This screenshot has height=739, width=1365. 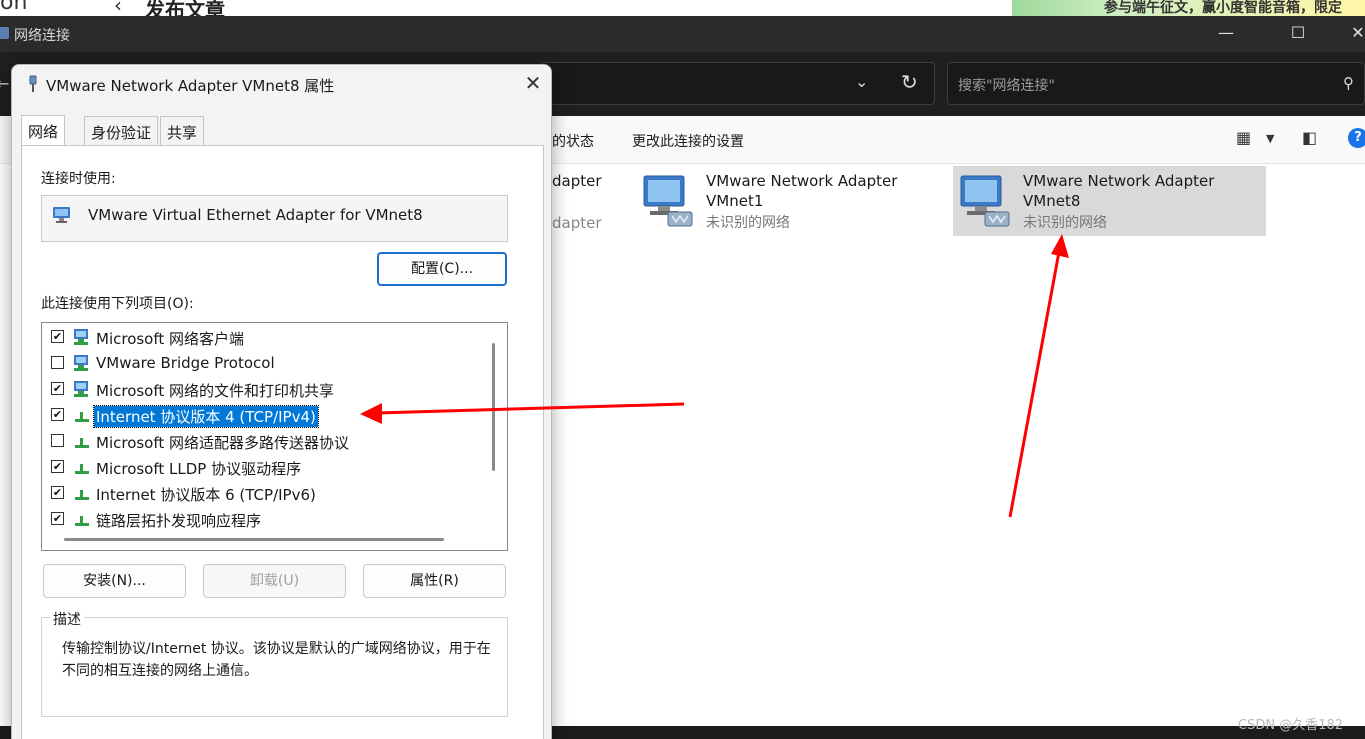 I want to click on list-item: ✔ Internet 协议版本 4 (TCP/IPv4), so click(x=262, y=415).